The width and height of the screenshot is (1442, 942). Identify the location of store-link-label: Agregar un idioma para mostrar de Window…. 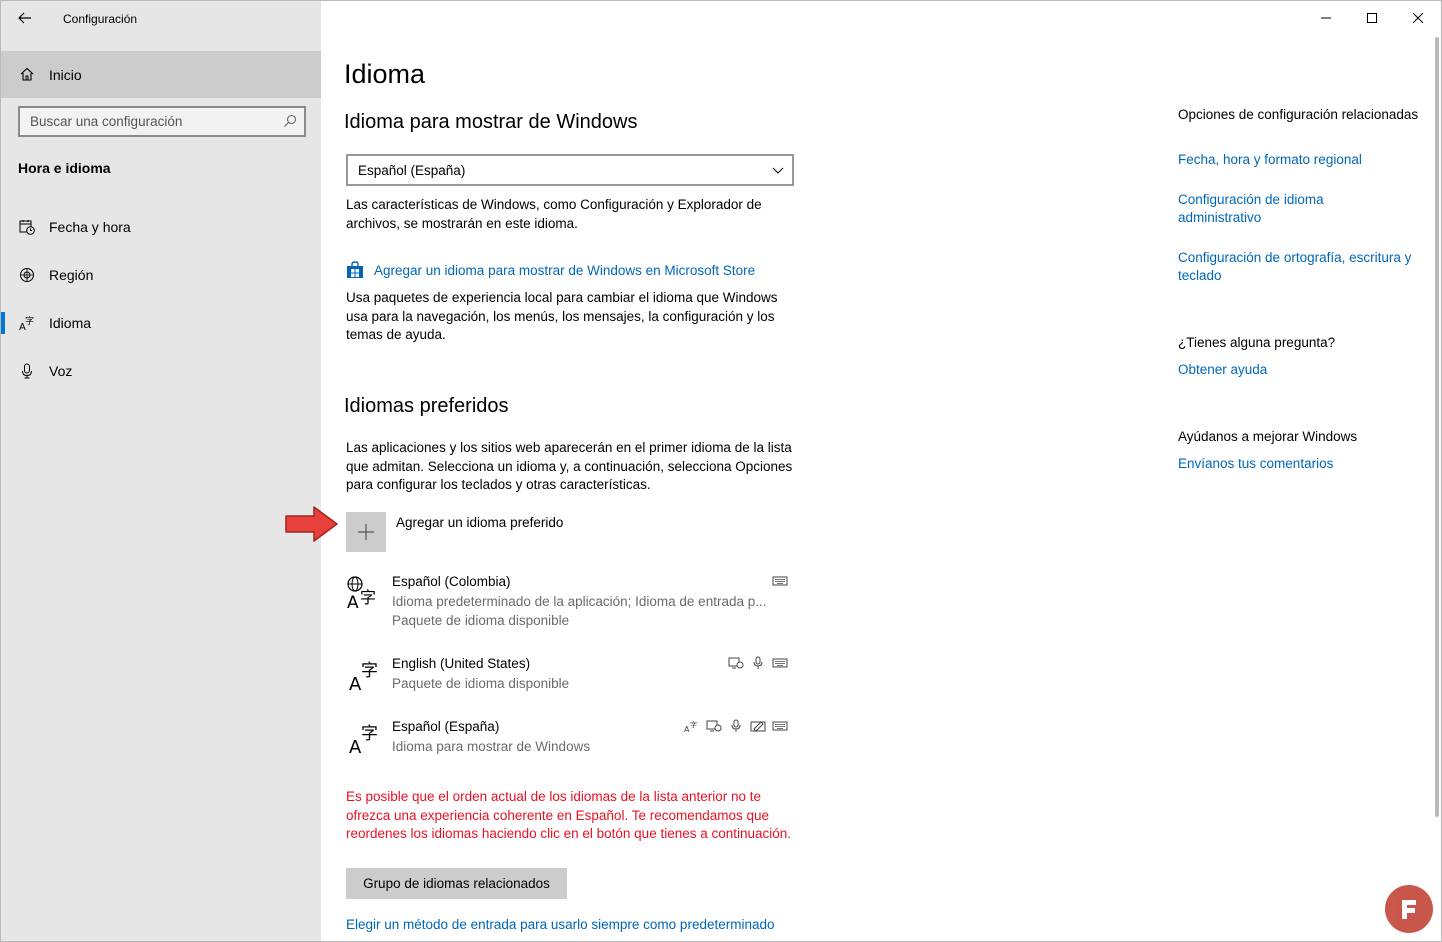
(564, 270).